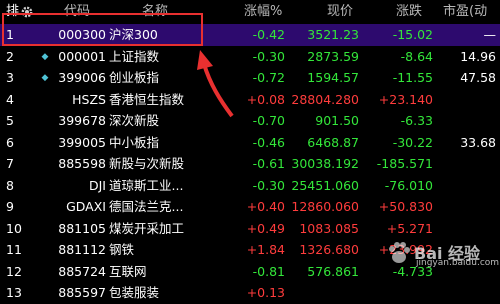  Describe the element at coordinates (14, 249) in the screenshot. I see `row-index: 11` at that location.